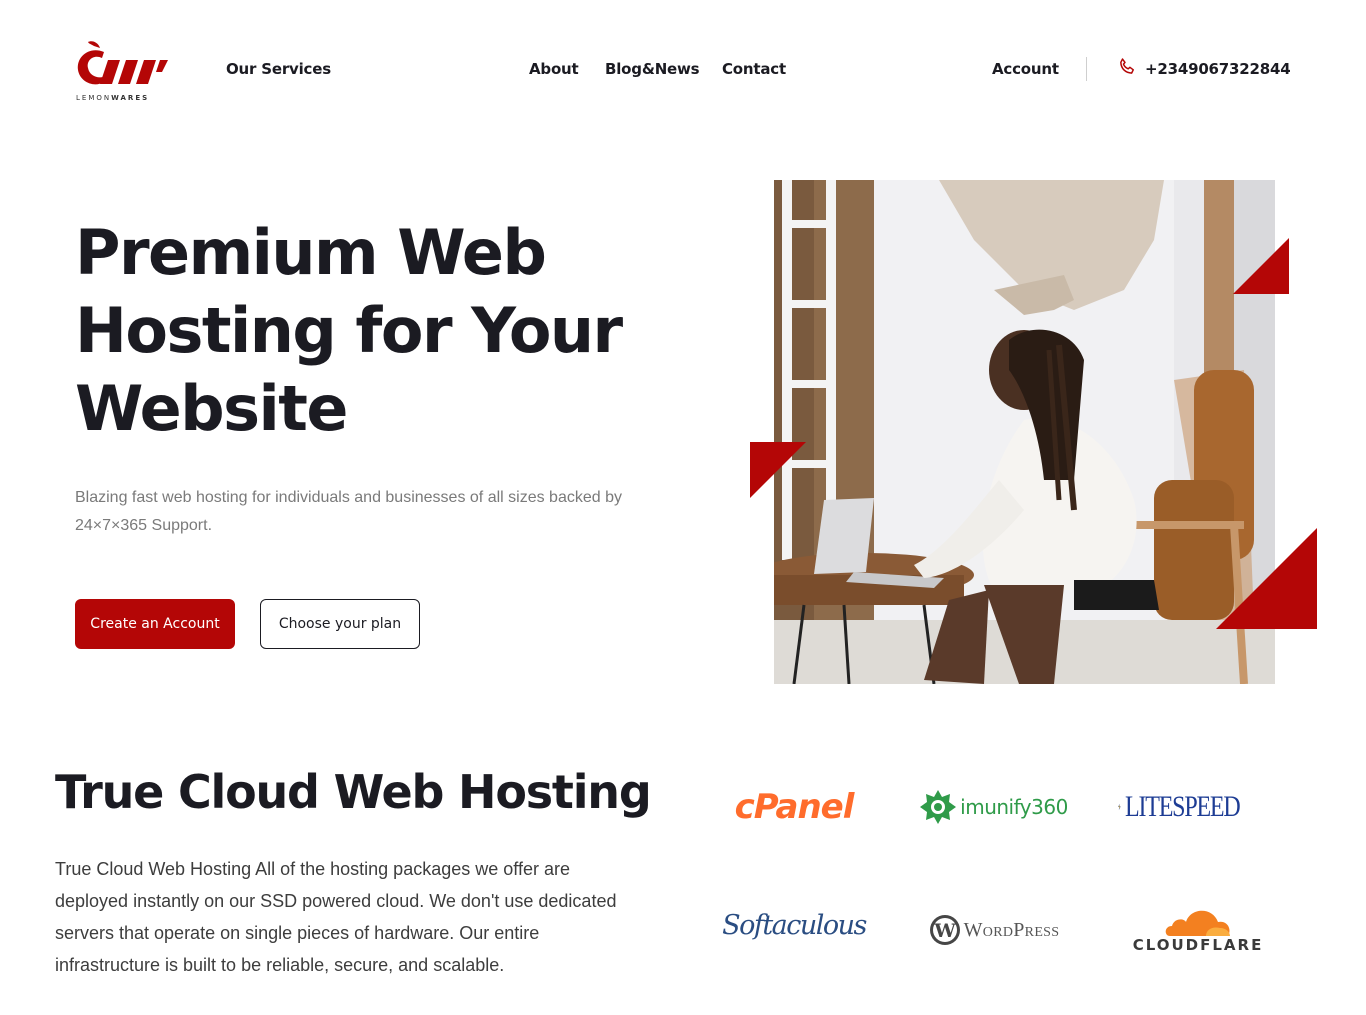  I want to click on svg-text: W, so click(944, 931).